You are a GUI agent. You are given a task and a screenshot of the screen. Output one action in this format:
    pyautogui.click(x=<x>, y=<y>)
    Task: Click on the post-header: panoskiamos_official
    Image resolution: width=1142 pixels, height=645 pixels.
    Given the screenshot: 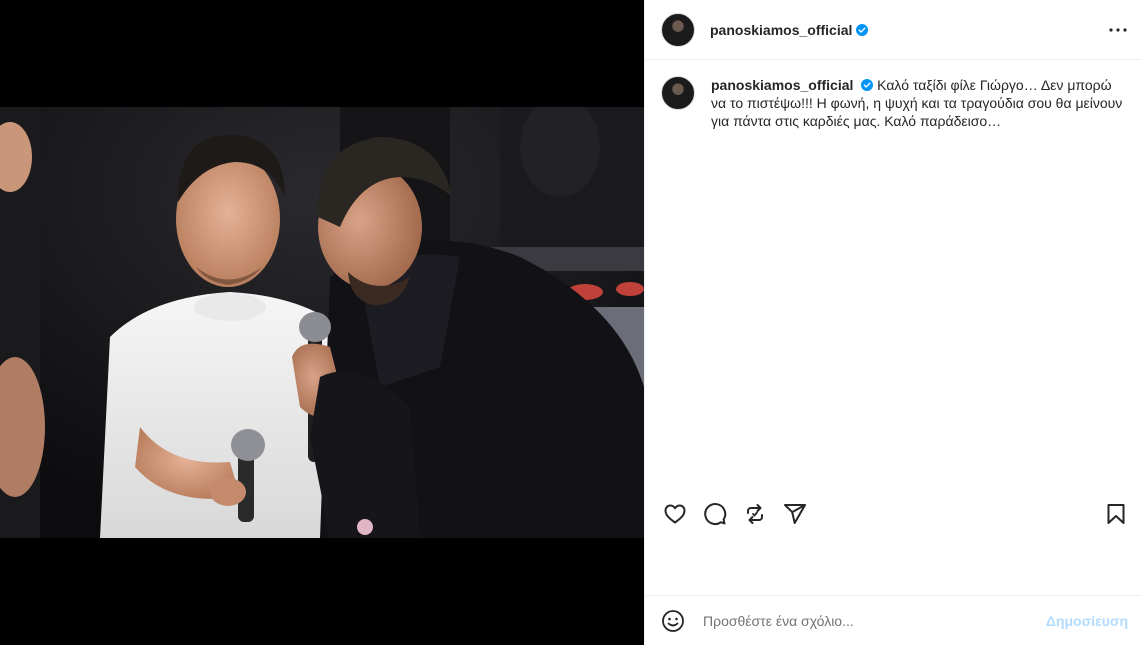 What is the action you would take?
    pyautogui.click(x=893, y=30)
    